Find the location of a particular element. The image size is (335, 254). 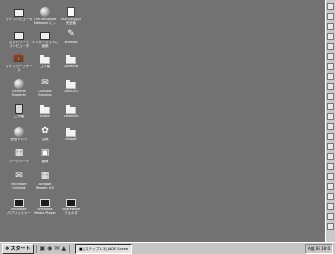

shareware-icon: Shareware フォルダ is located at coordinates (71, 211).